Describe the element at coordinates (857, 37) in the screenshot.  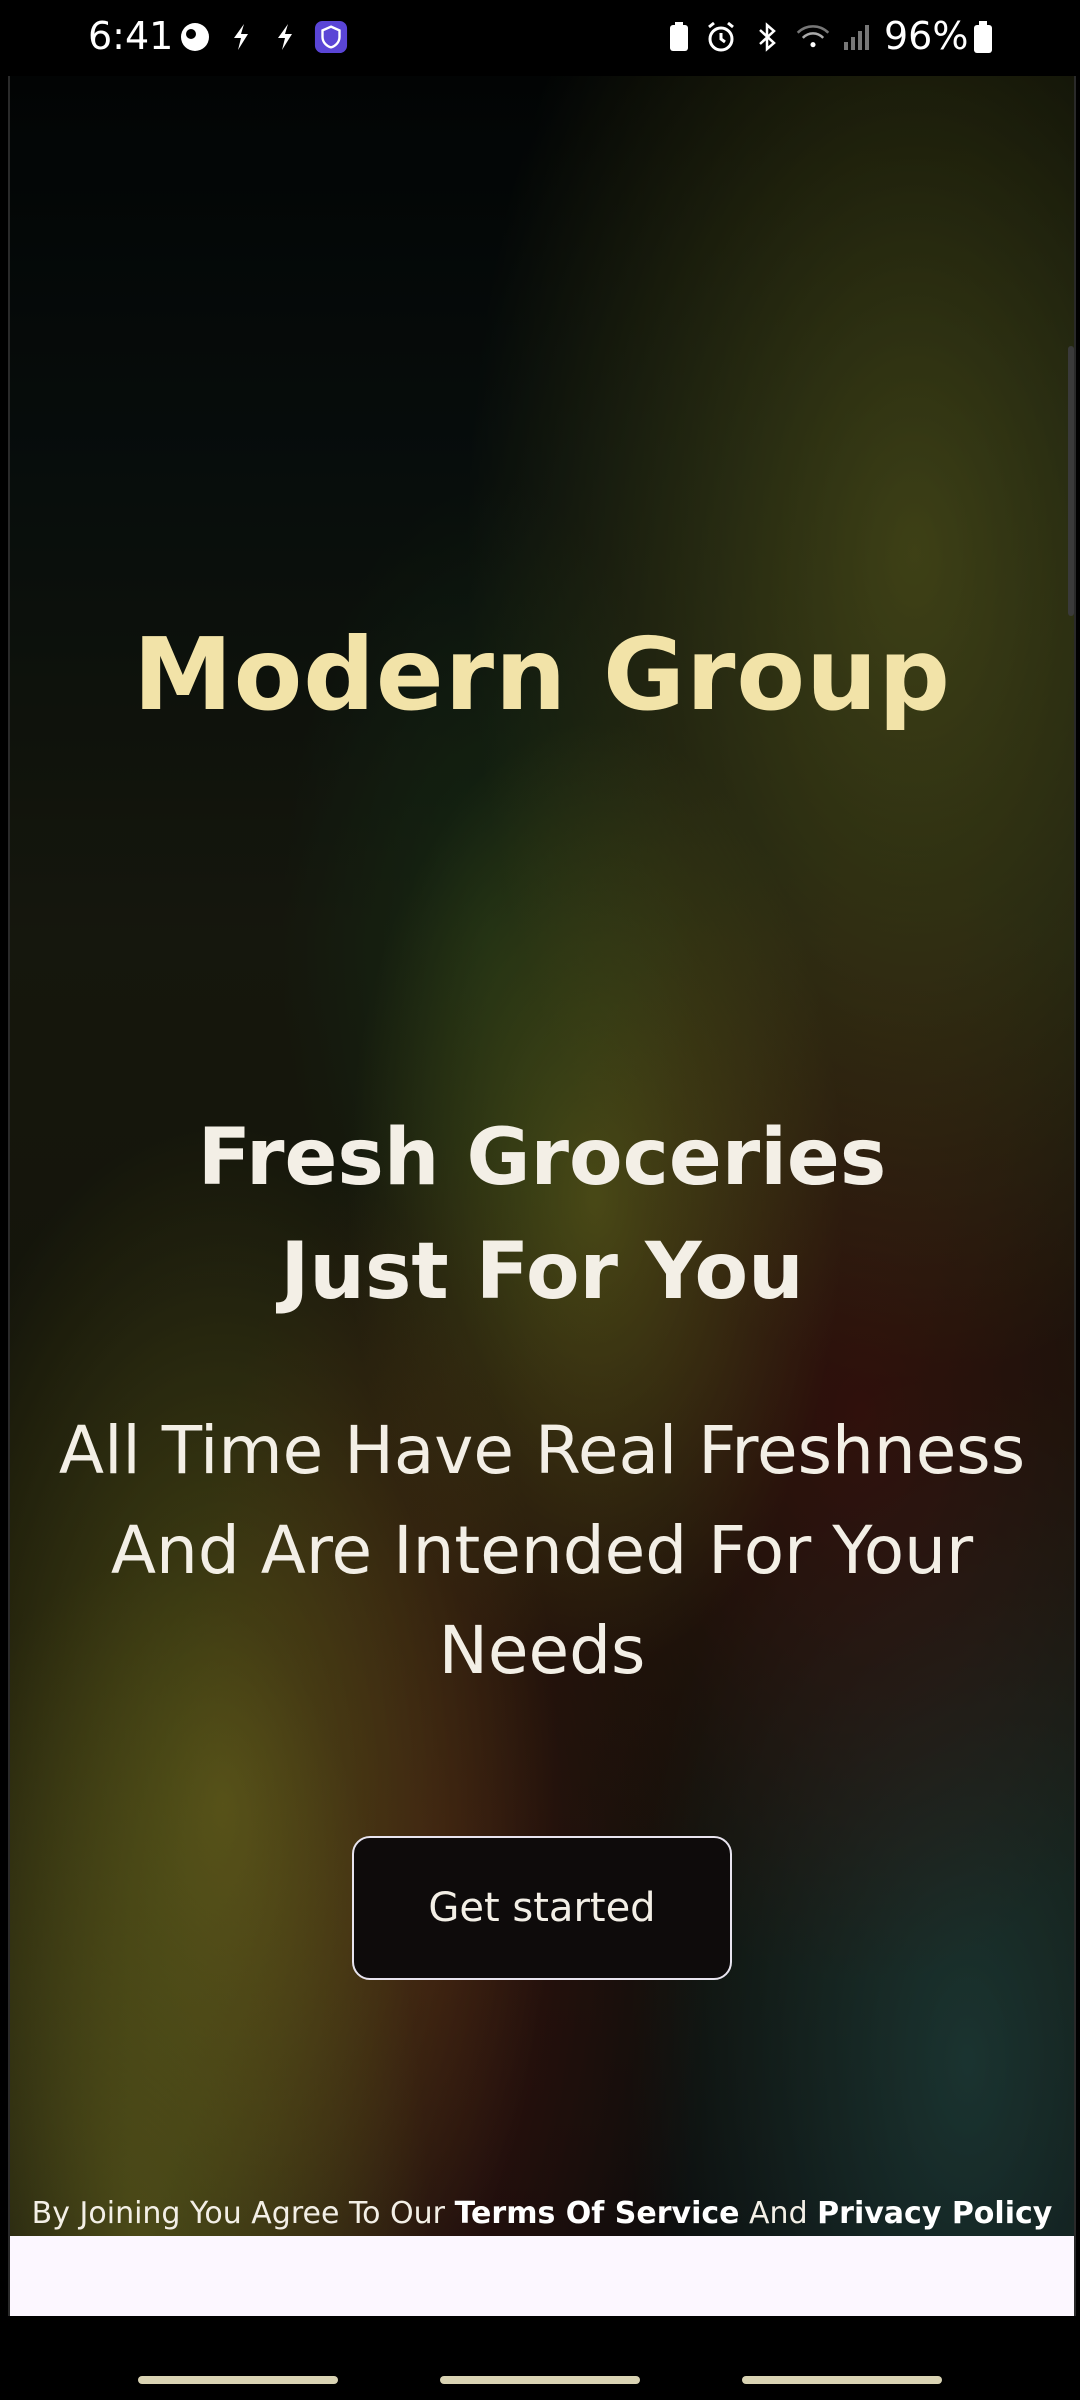
I see `signal-icon` at that location.